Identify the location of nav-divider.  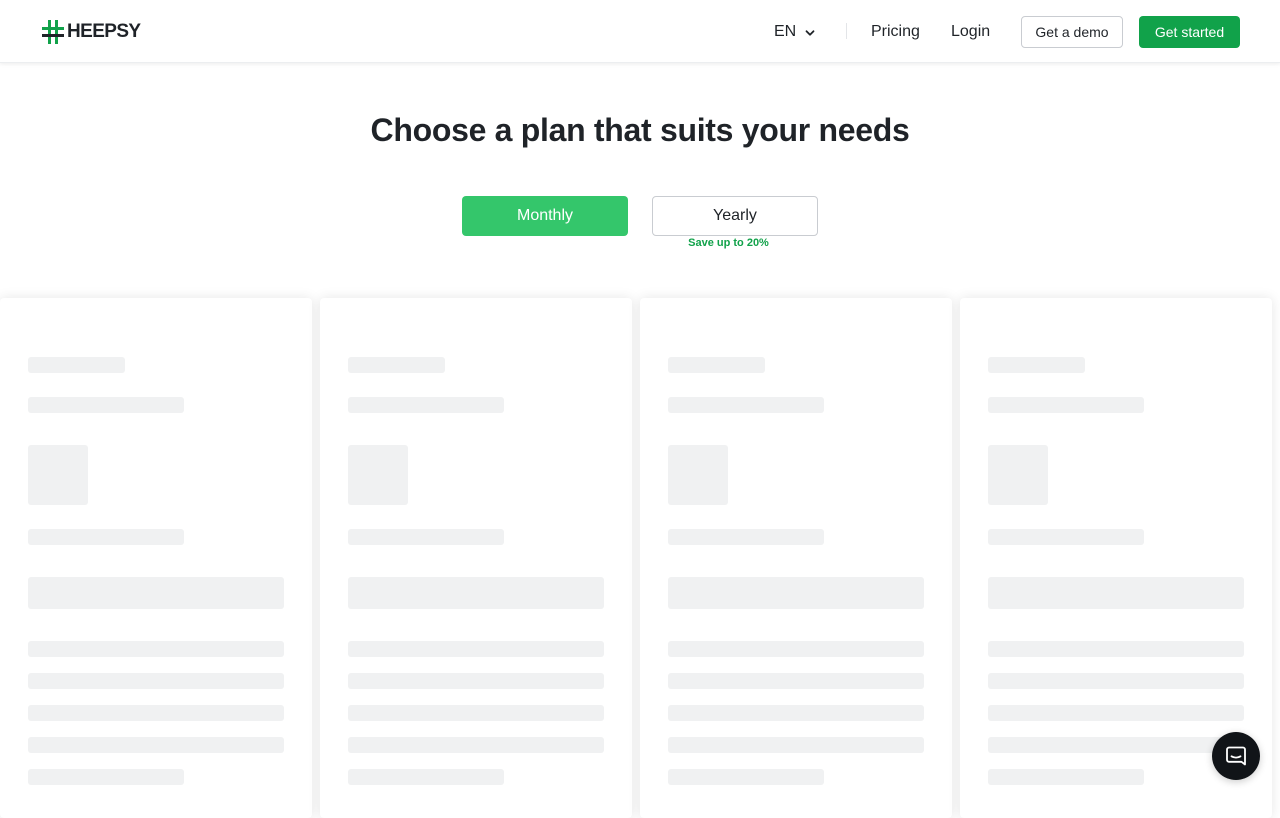
(846, 31).